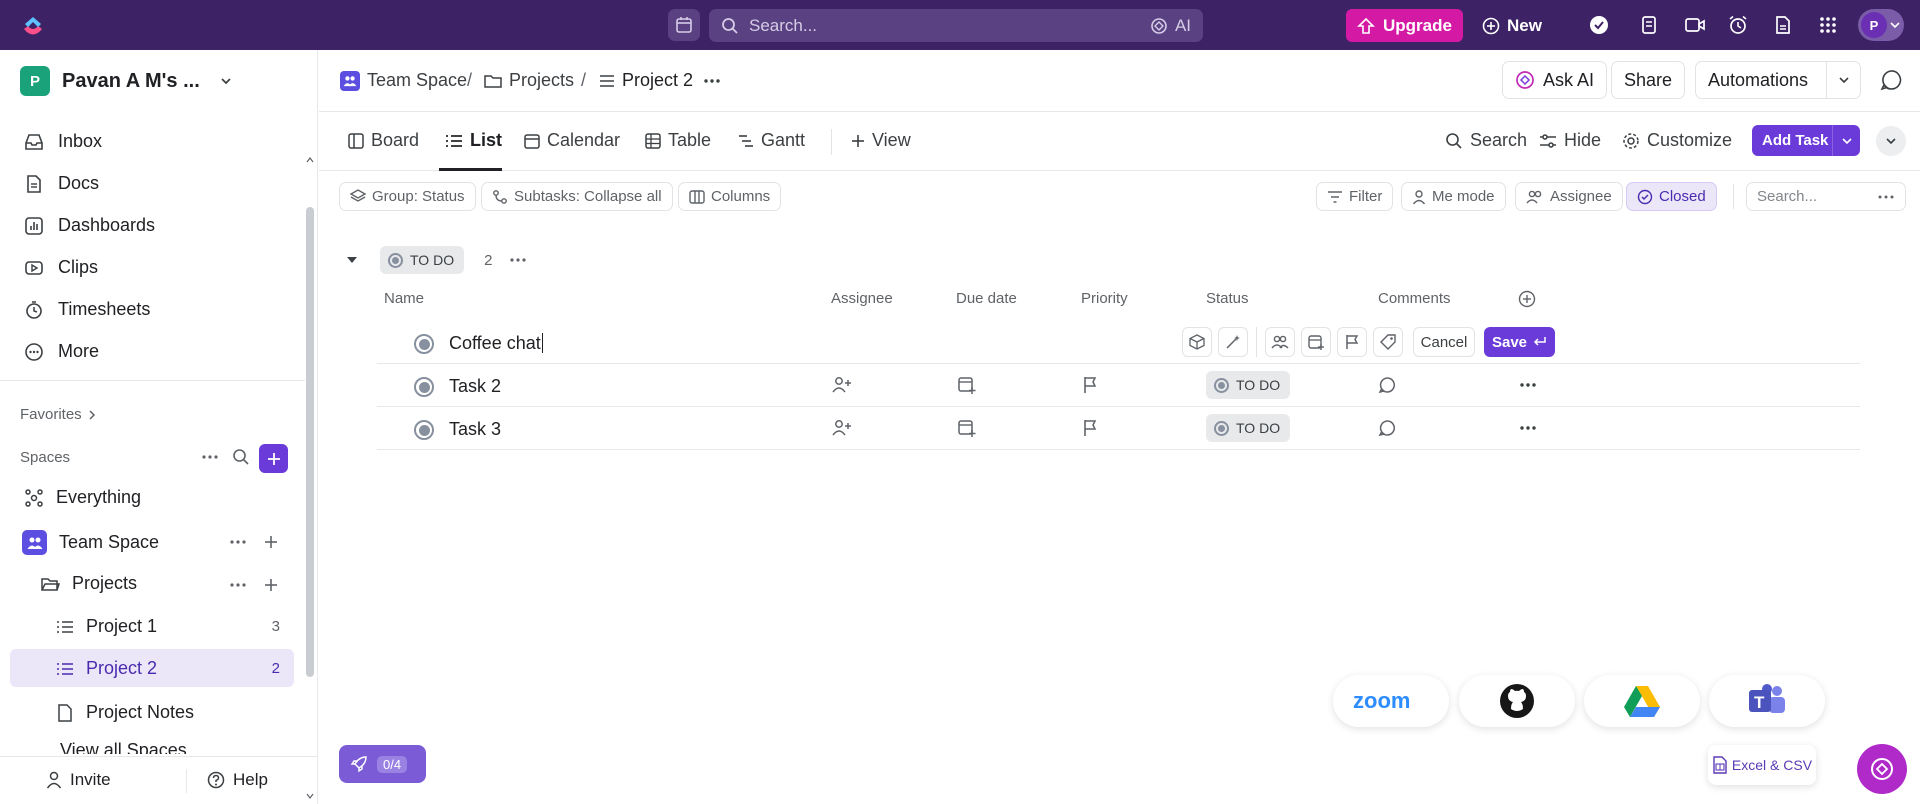 The height and width of the screenshot is (804, 1920). What do you see at coordinates (123, 747) in the screenshot?
I see `view-all-spaces-link: View all Spaces` at bounding box center [123, 747].